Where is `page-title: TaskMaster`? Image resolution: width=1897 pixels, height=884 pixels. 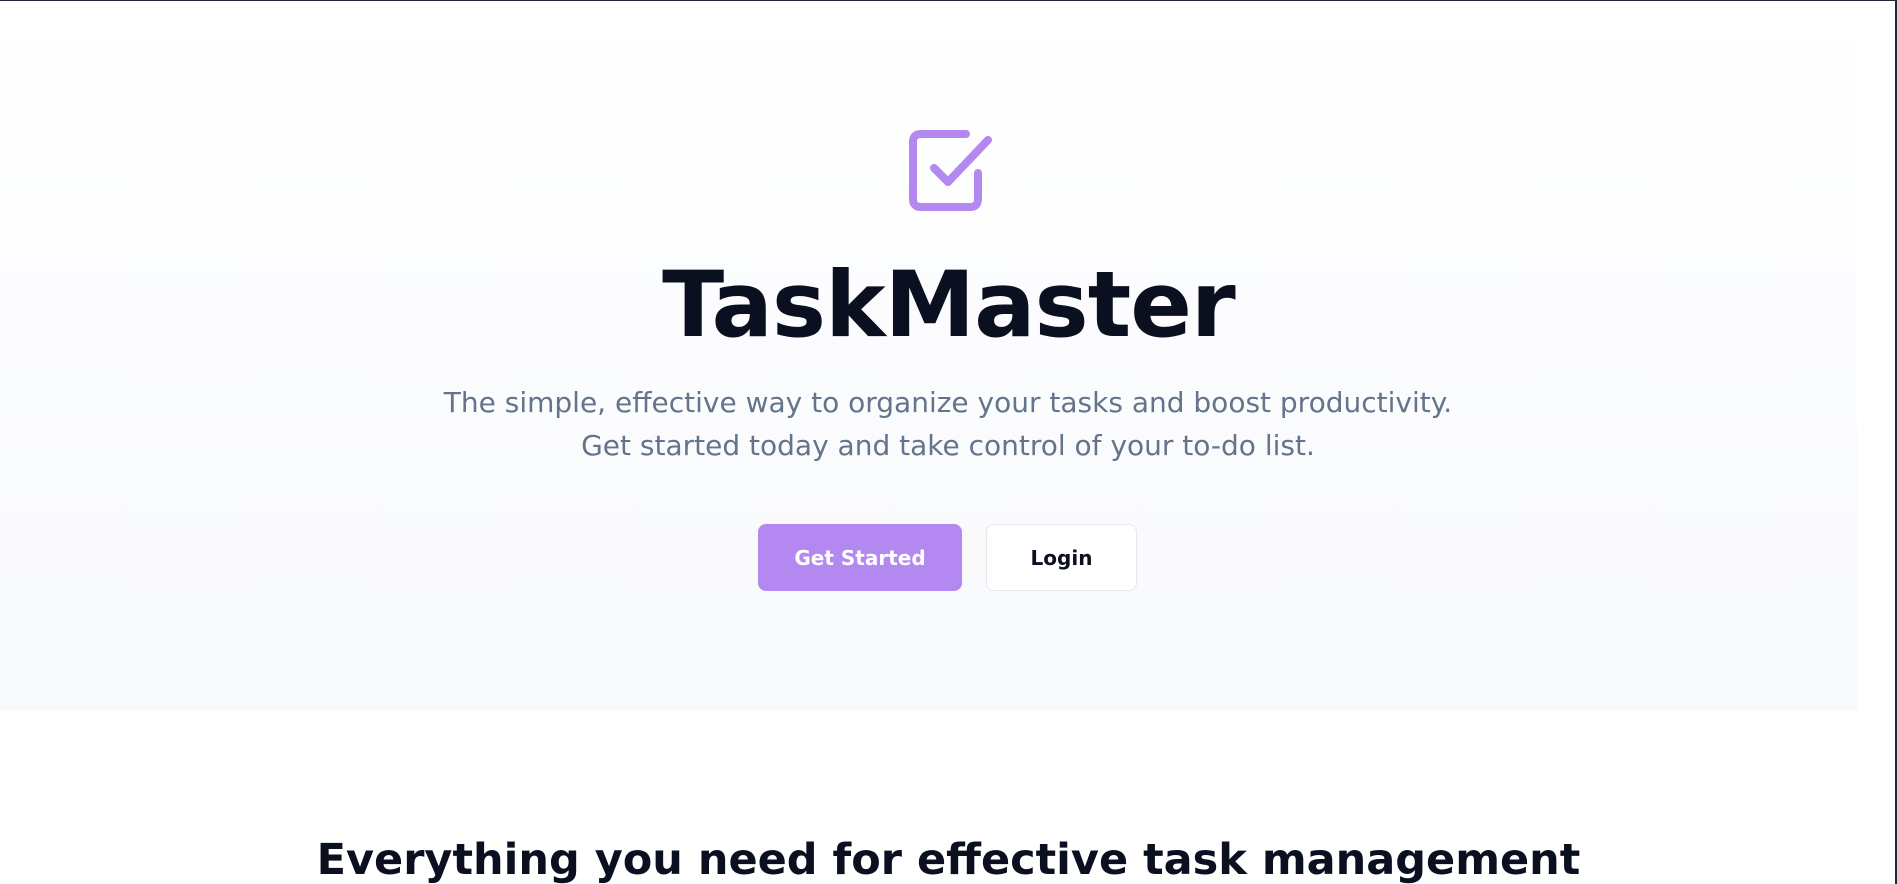 page-title: TaskMaster is located at coordinates (949, 305).